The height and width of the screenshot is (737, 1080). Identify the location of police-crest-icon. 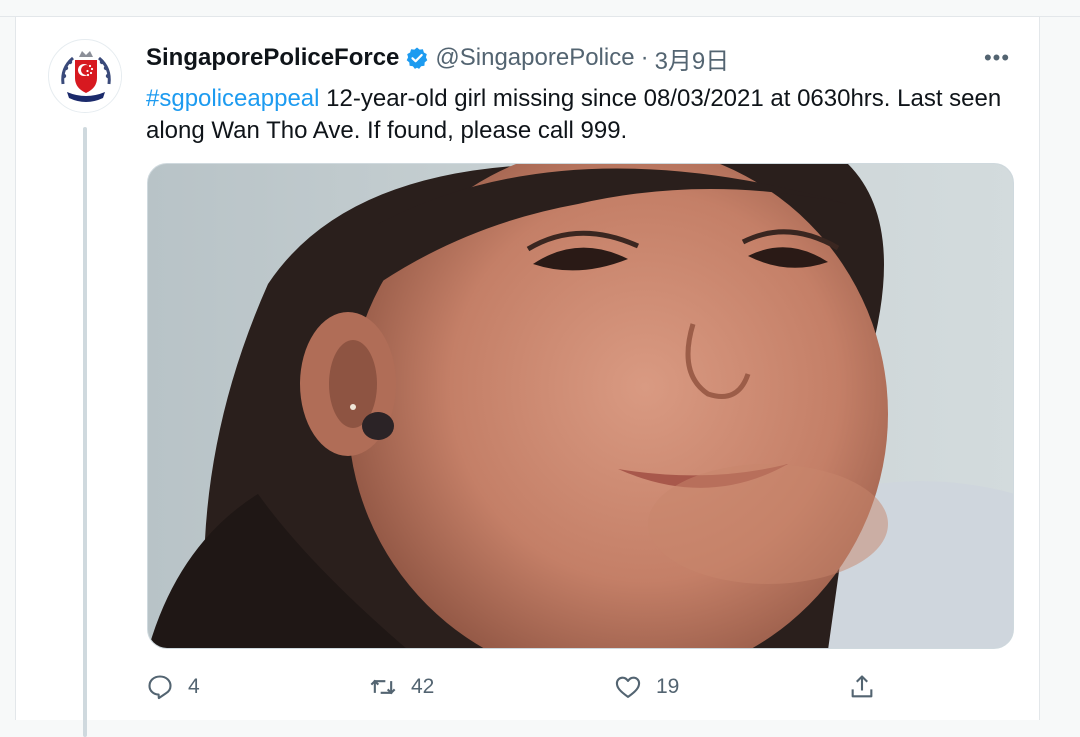
(85, 76).